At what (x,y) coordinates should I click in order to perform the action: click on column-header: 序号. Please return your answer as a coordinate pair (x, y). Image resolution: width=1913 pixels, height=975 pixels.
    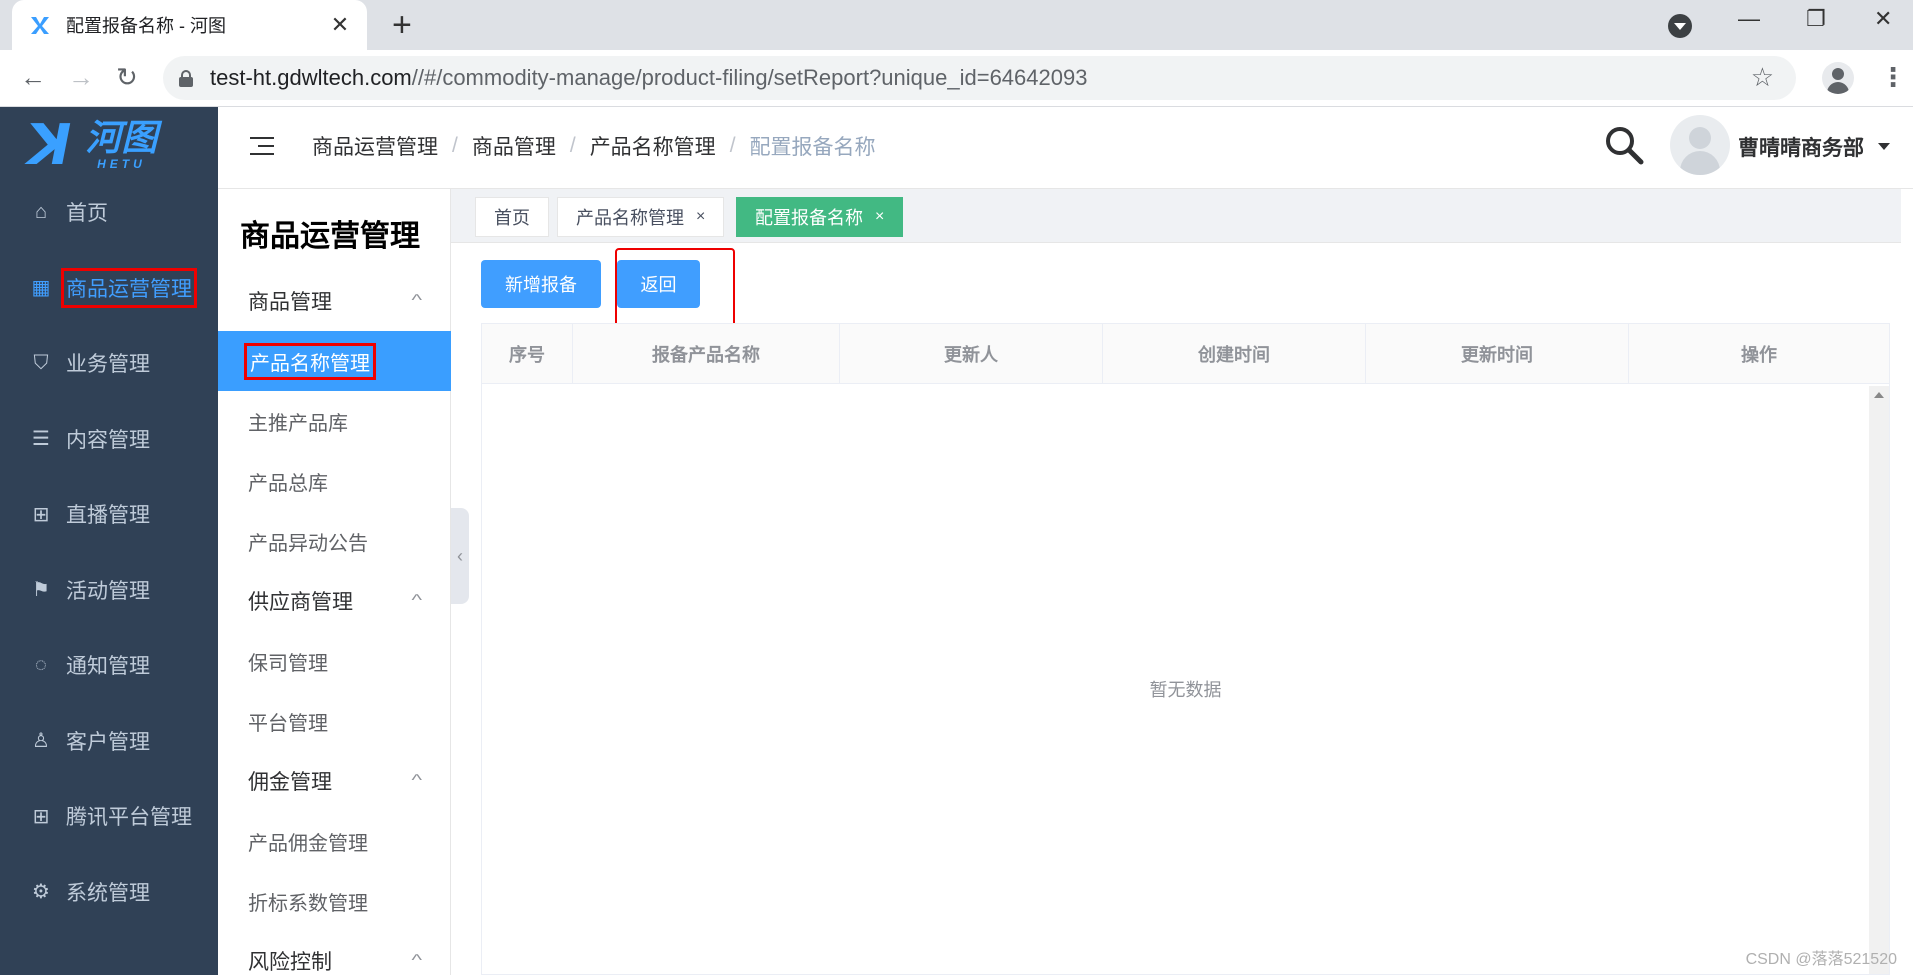
    Looking at the image, I should click on (527, 354).